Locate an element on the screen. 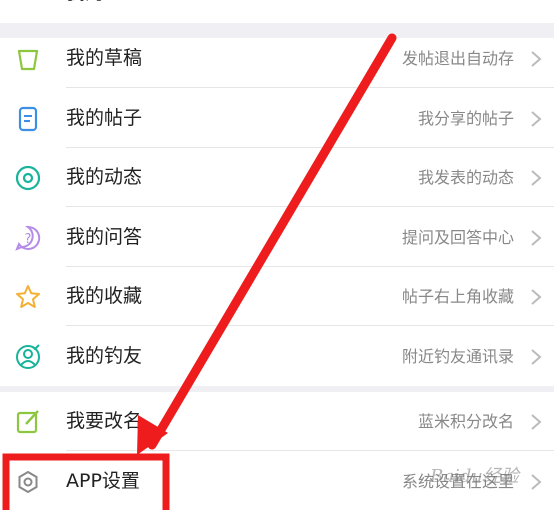 The width and height of the screenshot is (554, 511). question-icon: ? is located at coordinates (28, 238).